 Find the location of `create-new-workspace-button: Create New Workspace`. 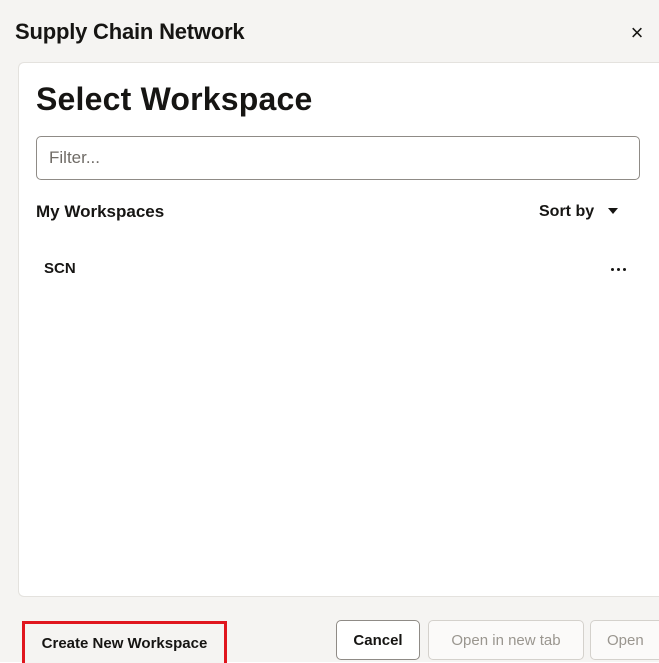

create-new-workspace-button: Create New Workspace is located at coordinates (124, 642).